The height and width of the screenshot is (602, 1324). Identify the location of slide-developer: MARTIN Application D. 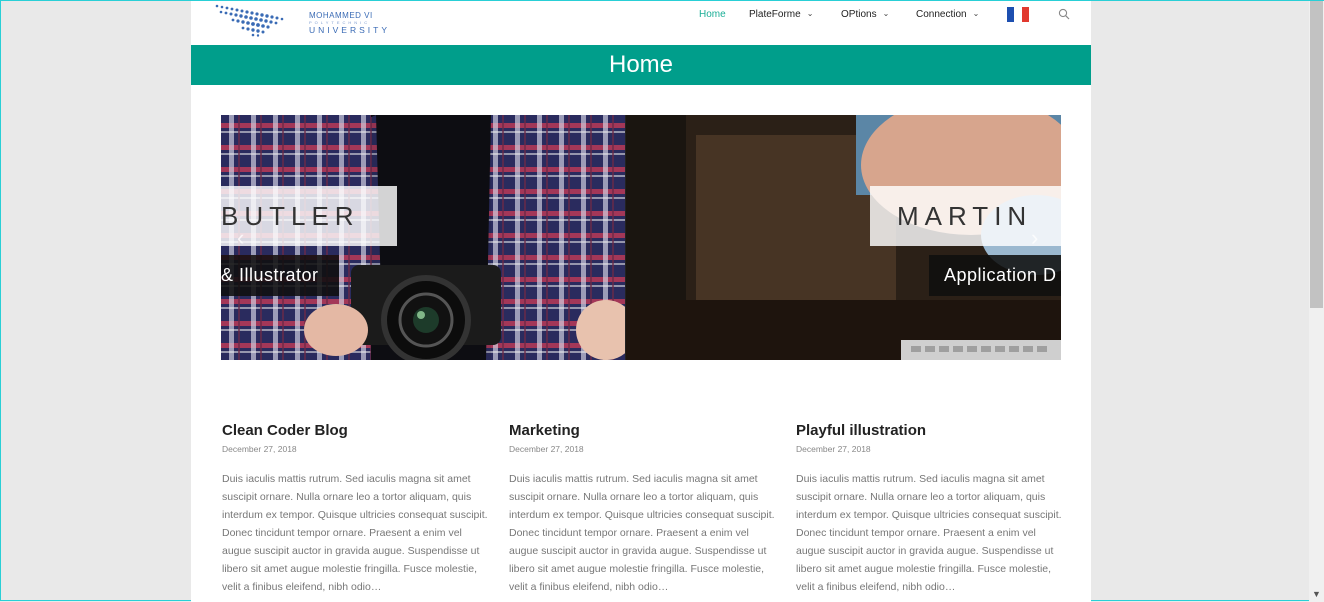
(843, 237).